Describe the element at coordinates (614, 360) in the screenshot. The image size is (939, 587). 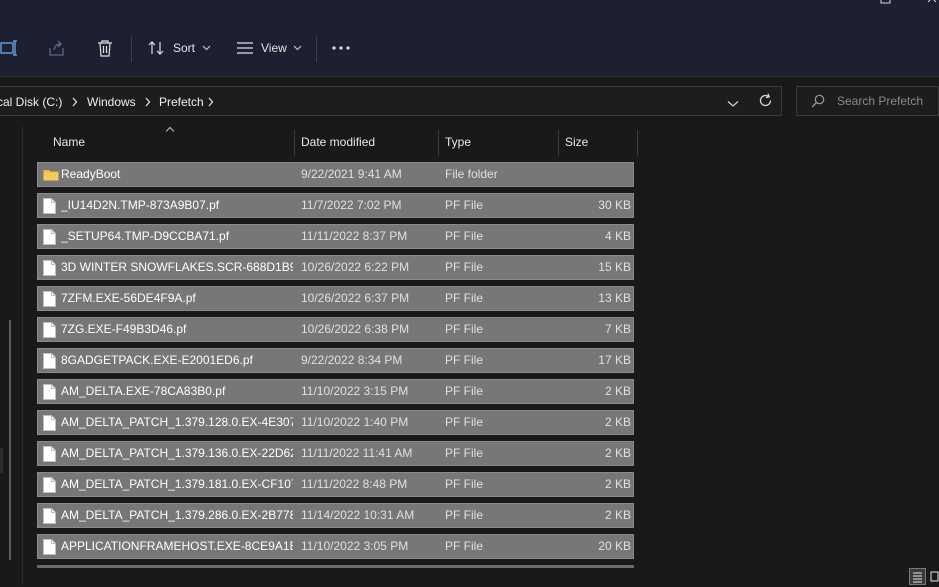
I see `file-size: 17 KB` at that location.